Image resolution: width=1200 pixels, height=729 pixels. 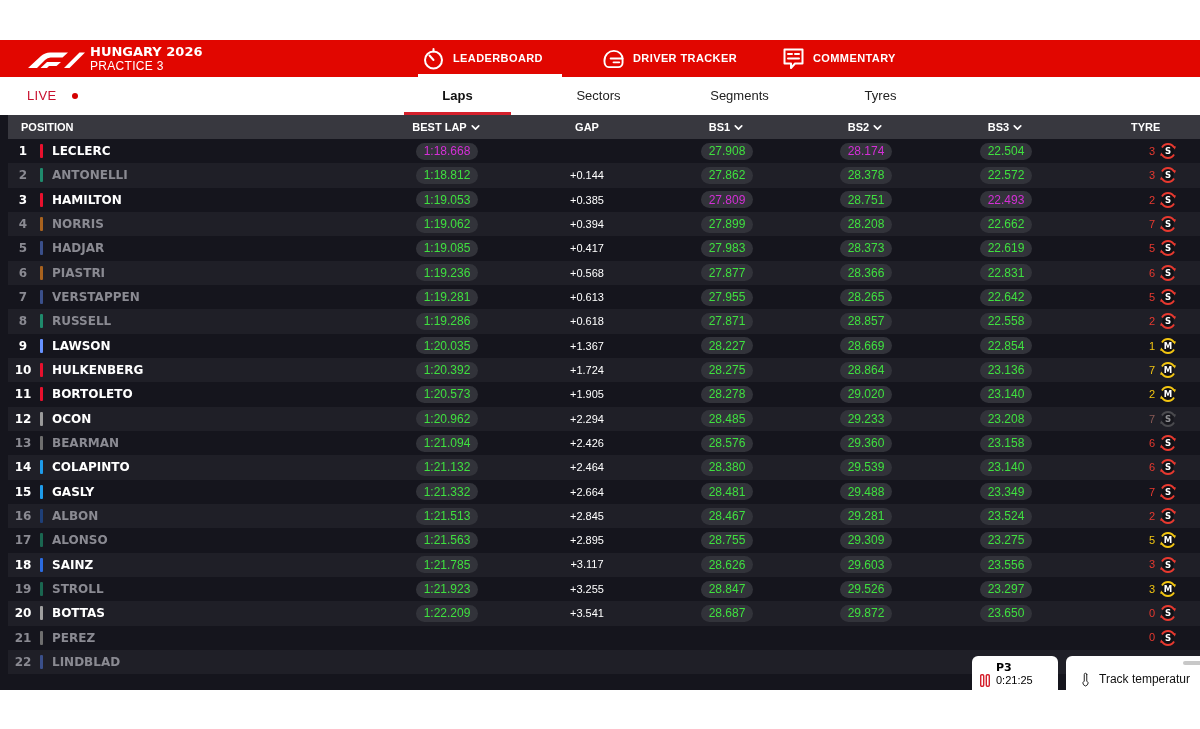 I want to click on sector-time: 28.278, so click(x=727, y=394).